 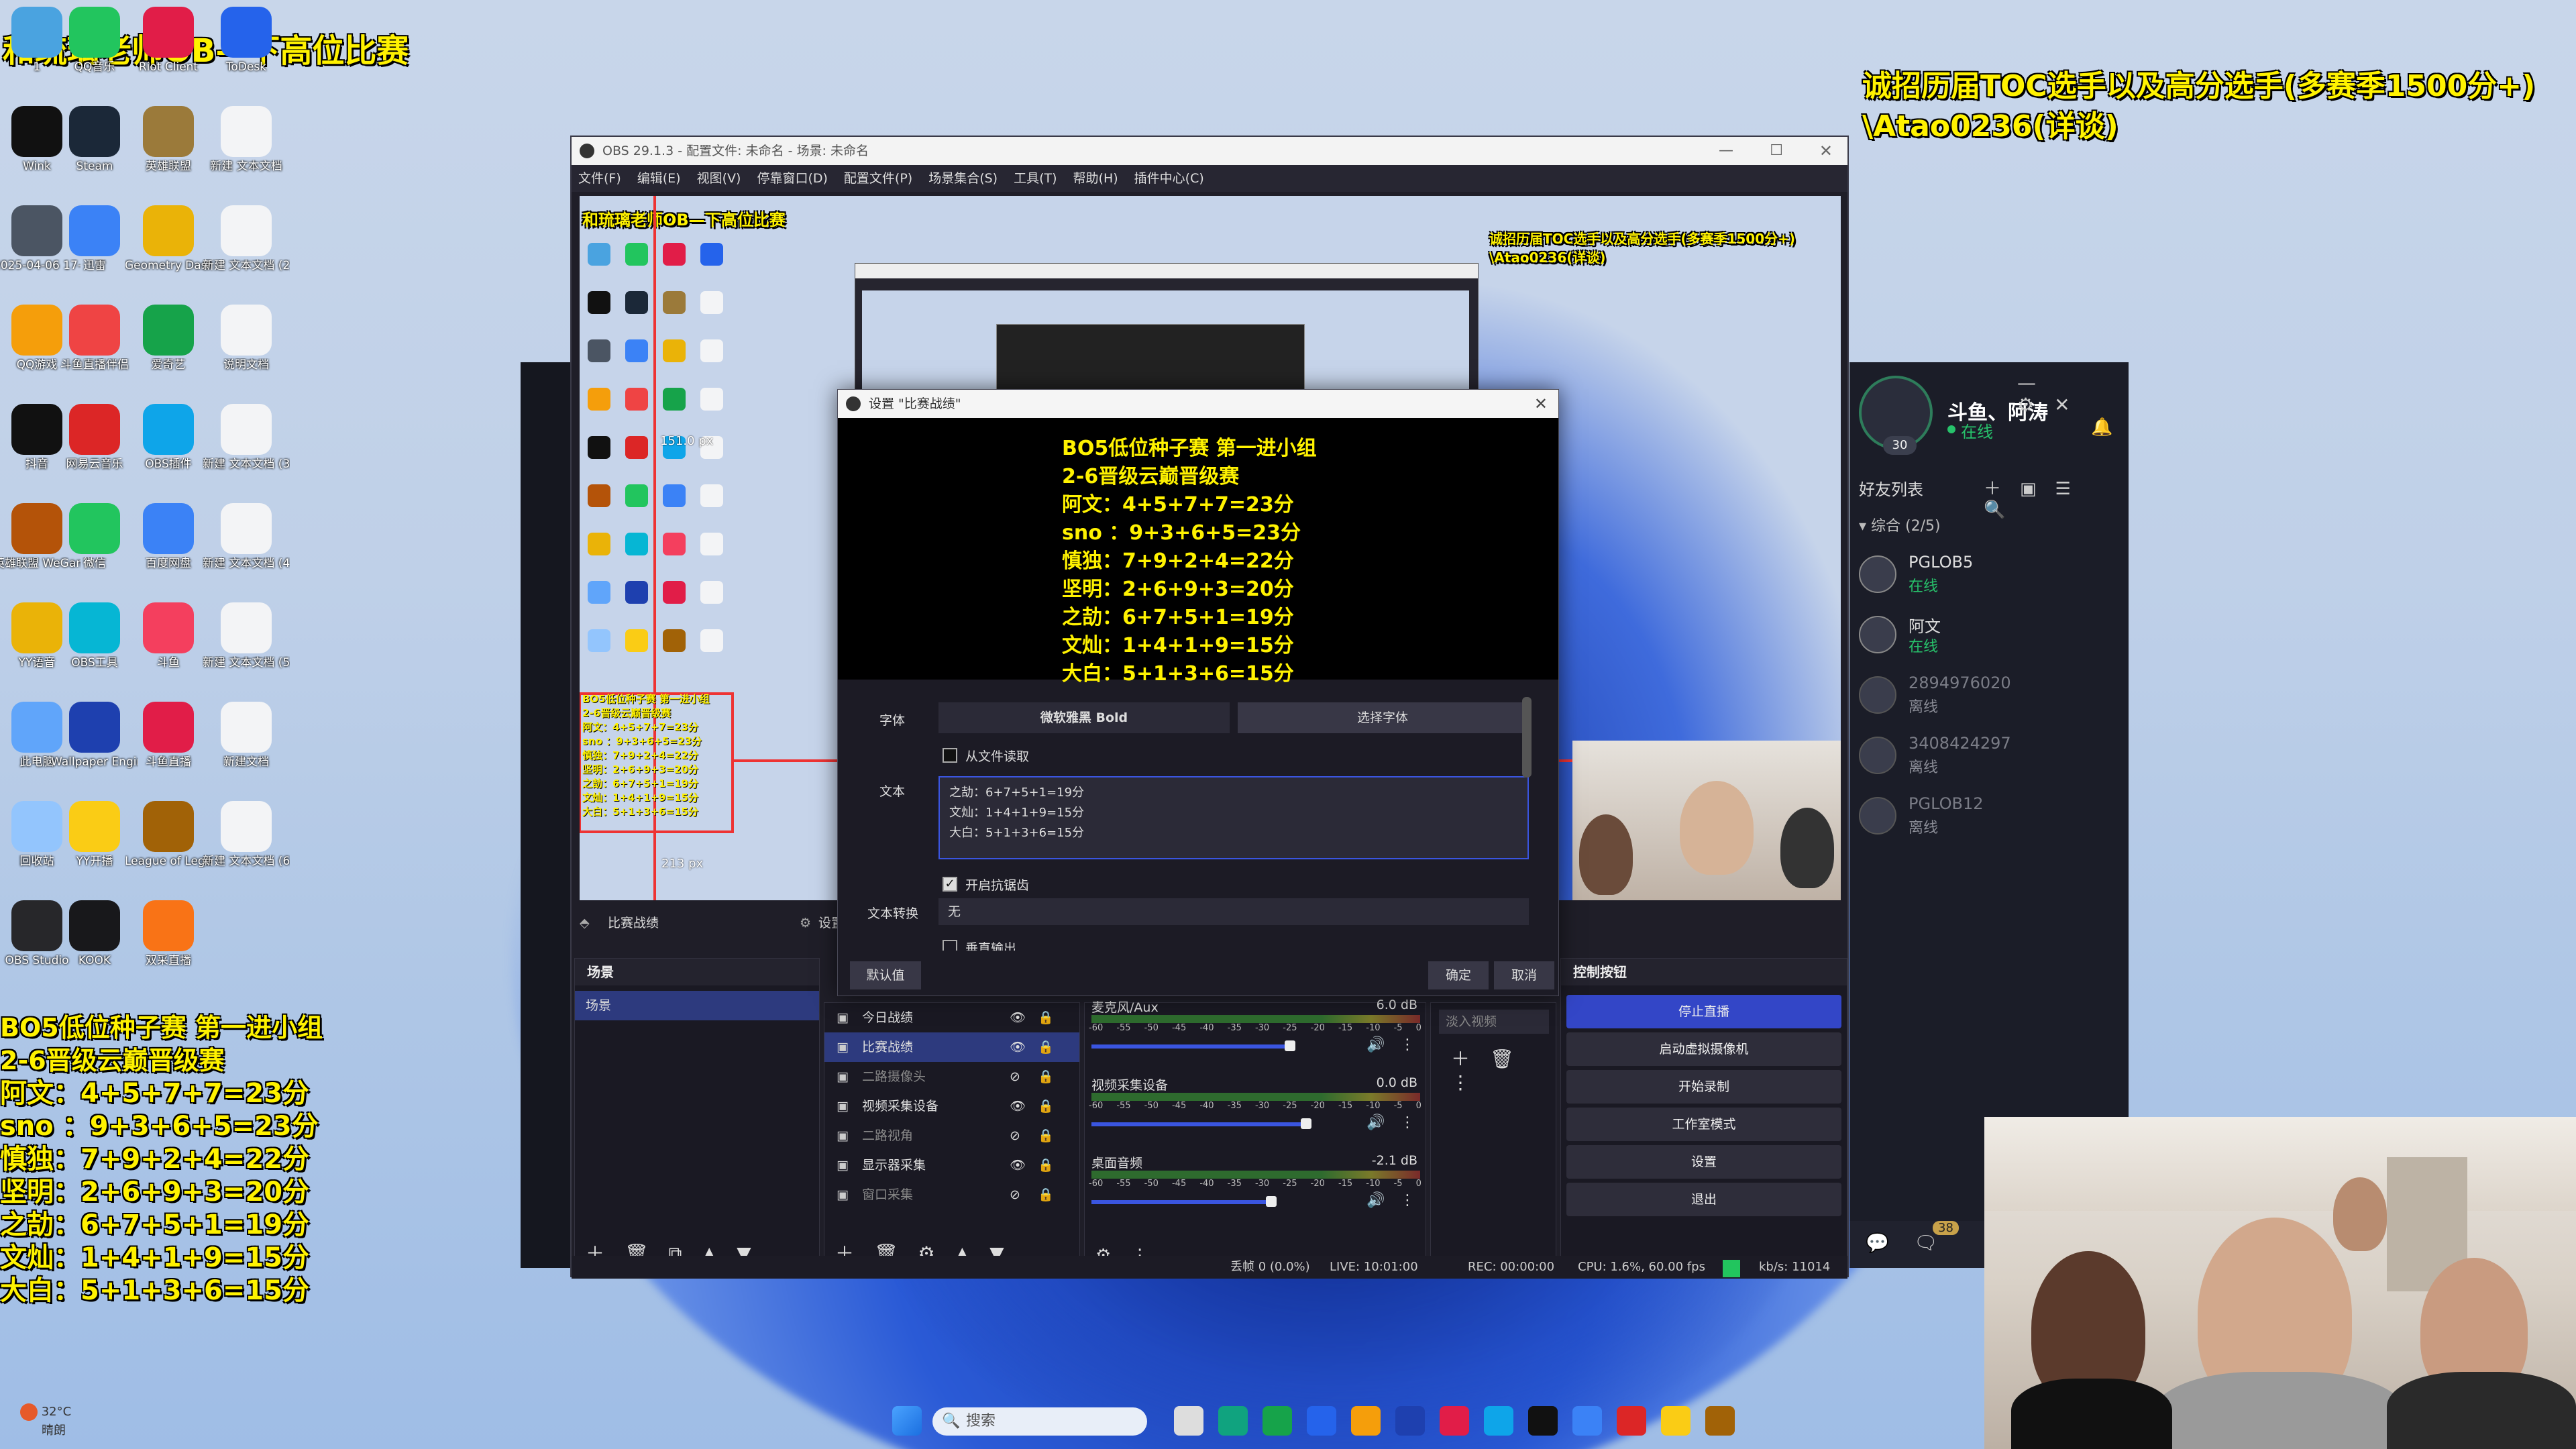 What do you see at coordinates (1989, 815) in the screenshot?
I see `friend-item: PGLOB12 离线` at bounding box center [1989, 815].